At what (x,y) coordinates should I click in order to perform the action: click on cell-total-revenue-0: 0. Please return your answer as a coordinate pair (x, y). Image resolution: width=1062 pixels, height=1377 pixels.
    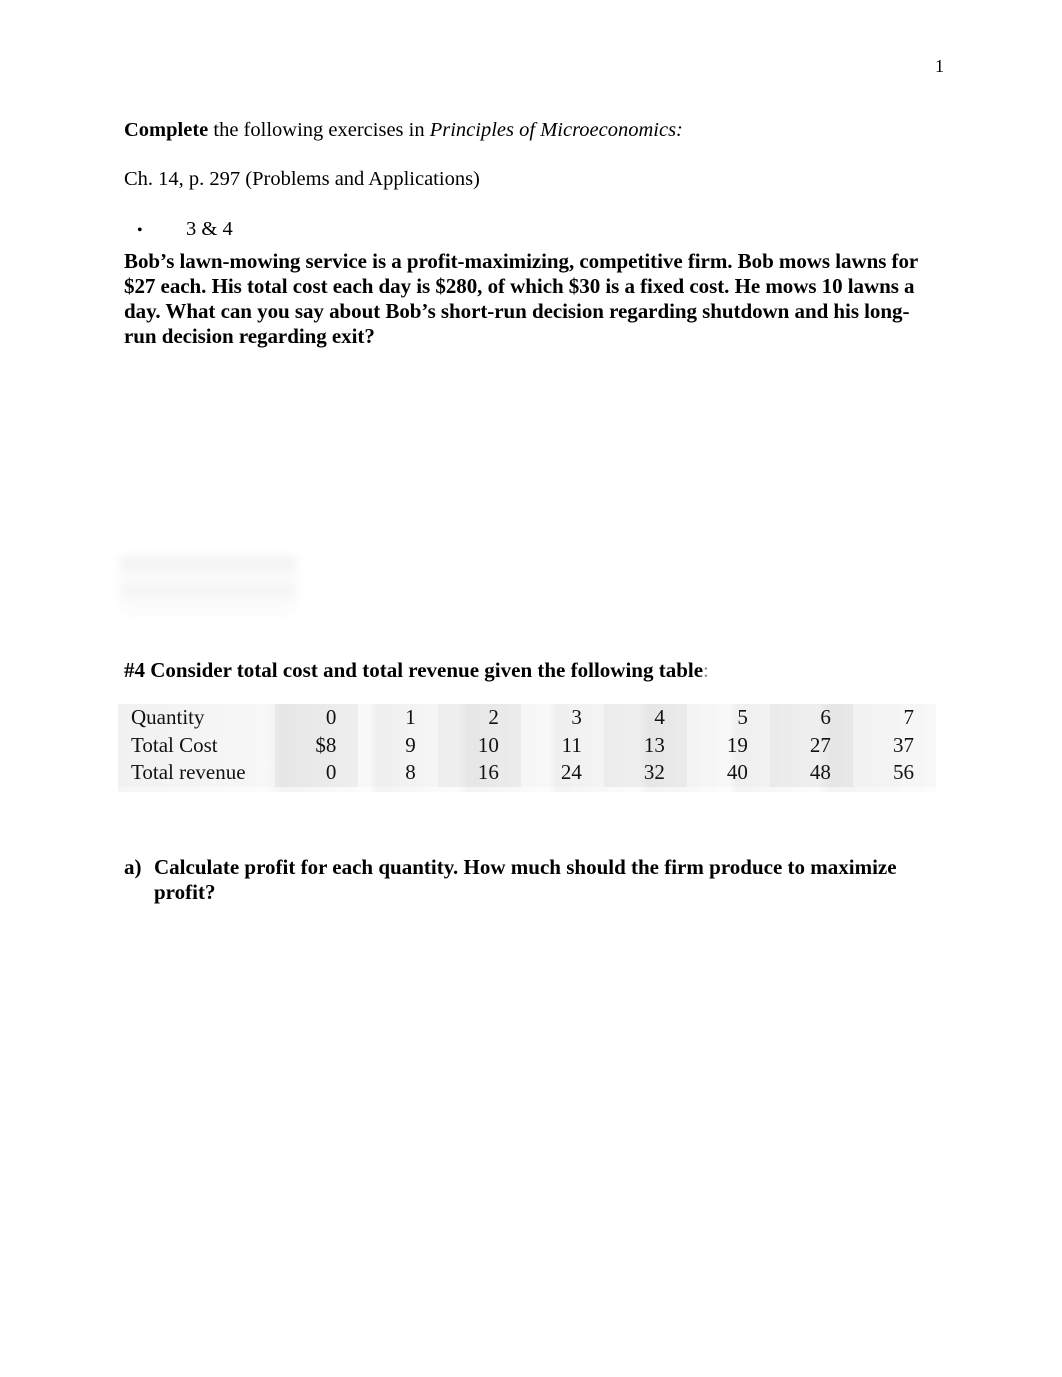
    Looking at the image, I should click on (317, 773).